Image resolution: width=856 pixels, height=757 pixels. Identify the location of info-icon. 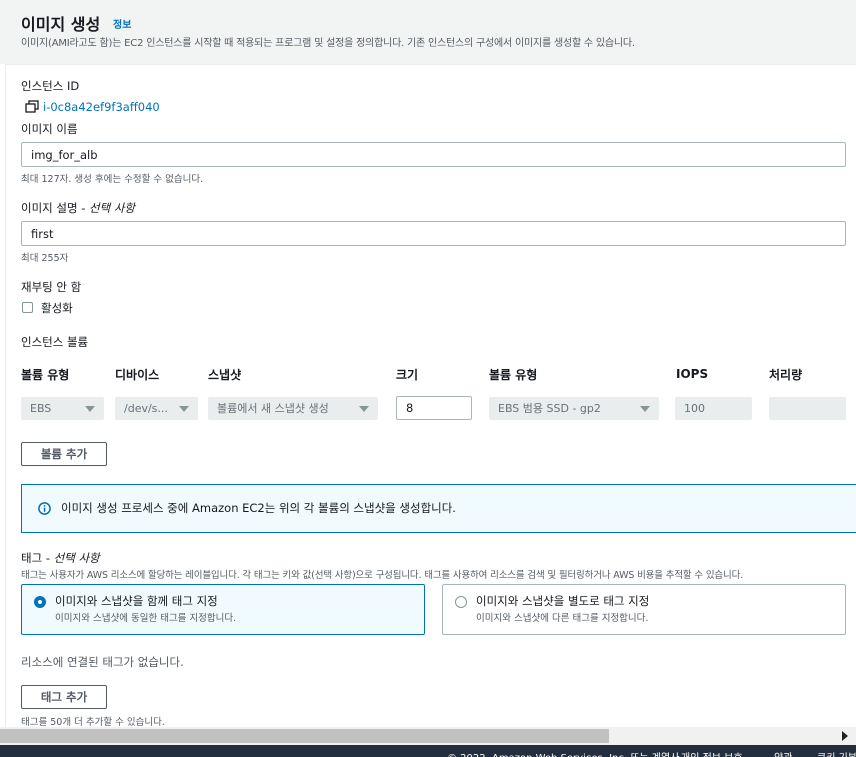
(44, 508).